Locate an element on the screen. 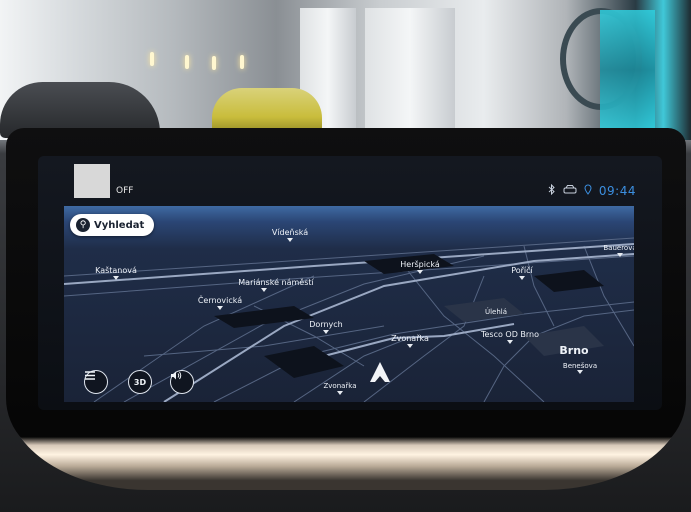  volume-button is located at coordinates (182, 382).